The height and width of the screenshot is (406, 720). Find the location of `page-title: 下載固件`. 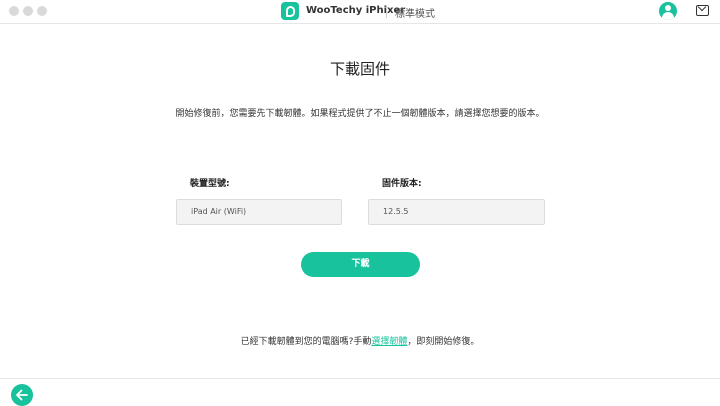

page-title: 下載固件 is located at coordinates (359, 69).